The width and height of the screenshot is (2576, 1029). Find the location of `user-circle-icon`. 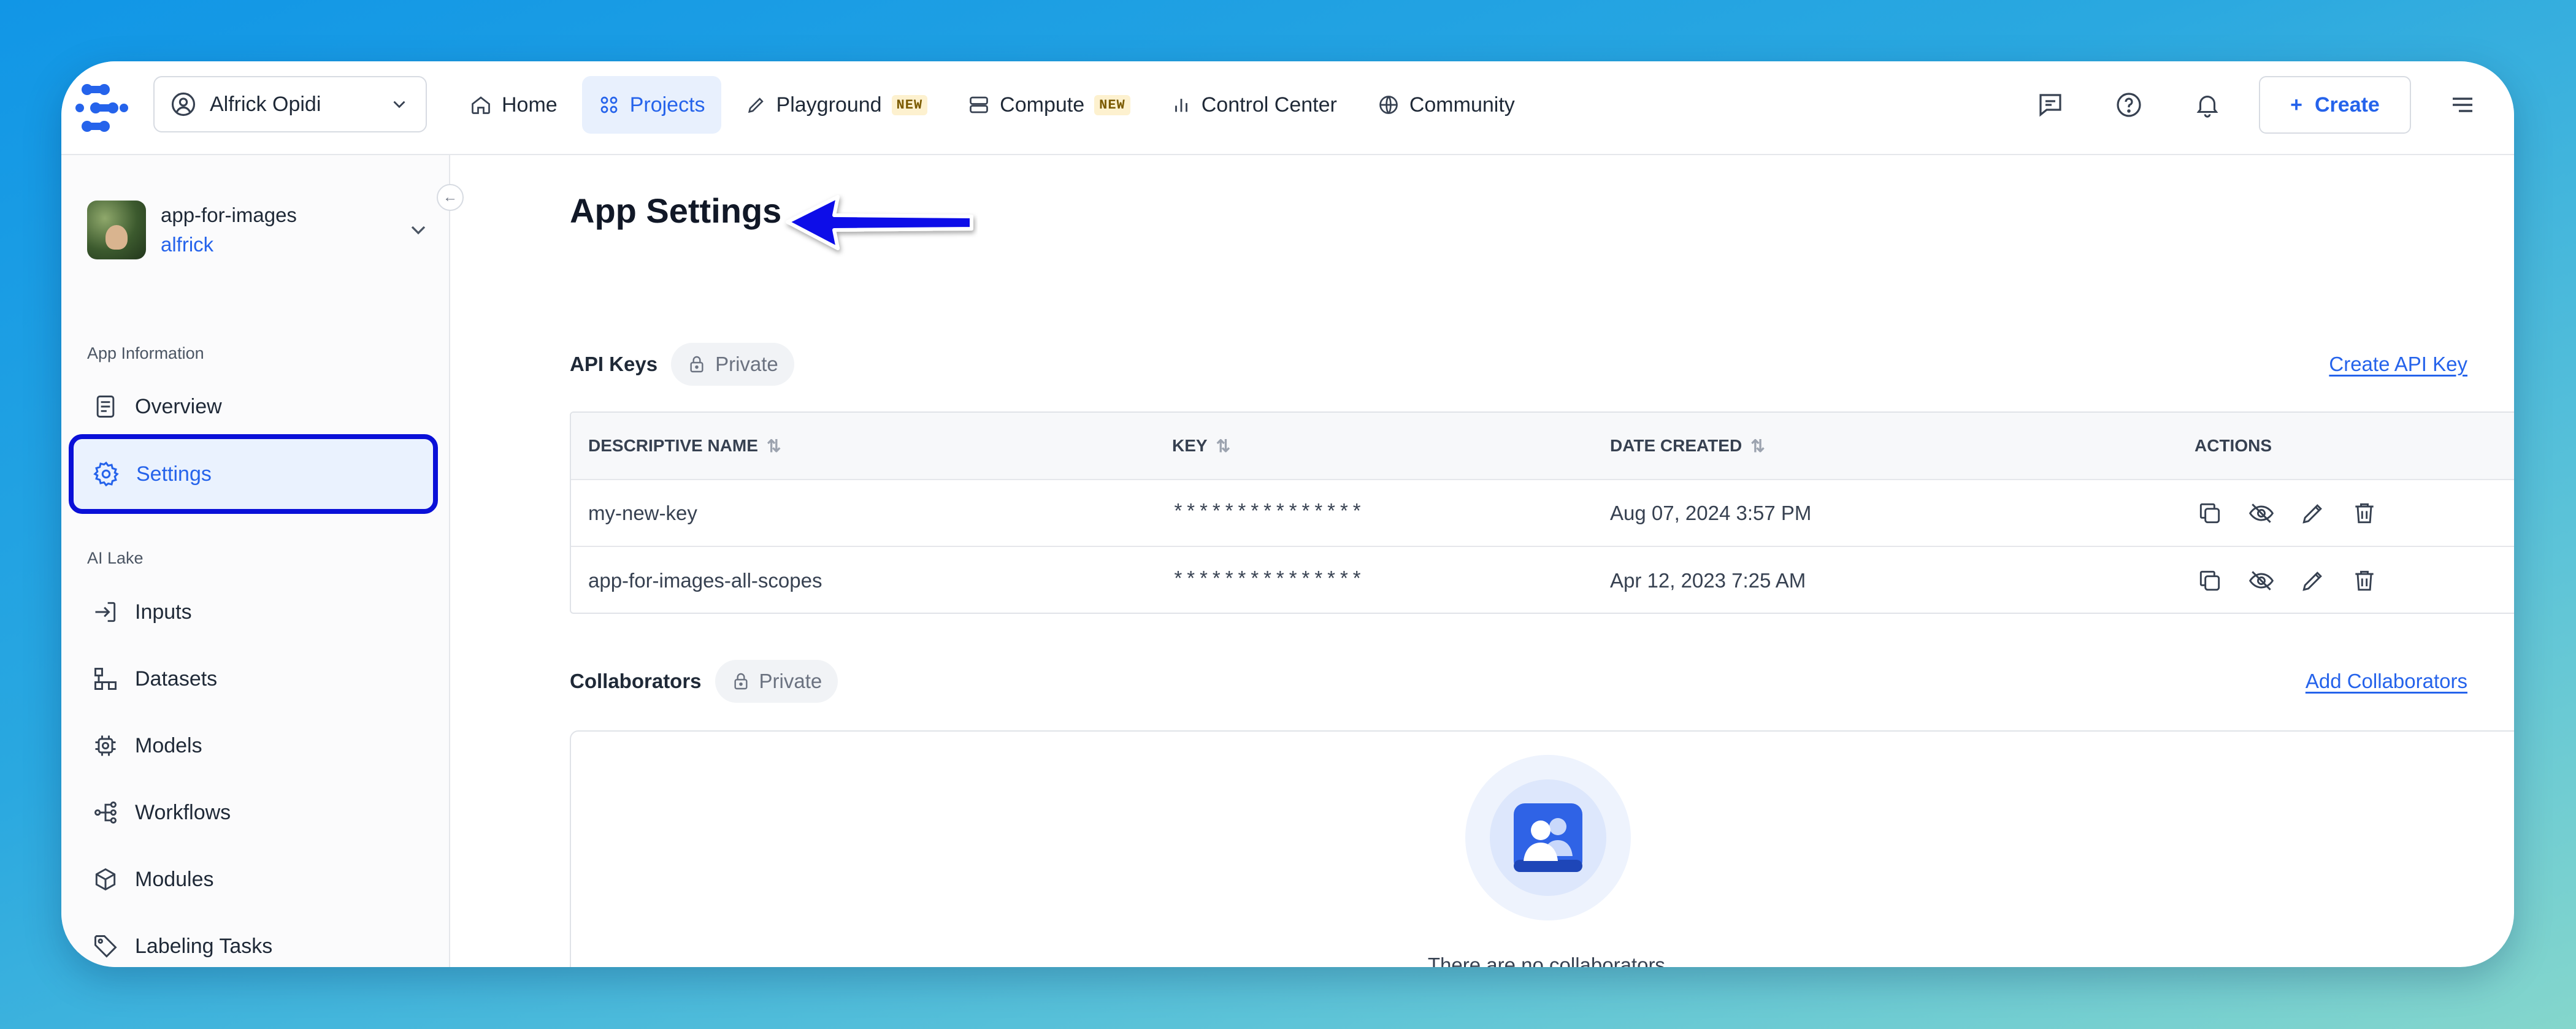

user-circle-icon is located at coordinates (183, 105).